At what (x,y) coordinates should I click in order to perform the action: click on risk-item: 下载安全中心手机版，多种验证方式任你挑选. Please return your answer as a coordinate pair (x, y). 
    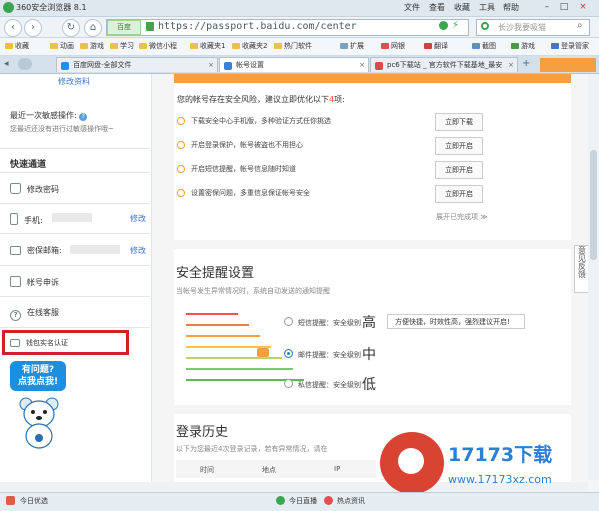
    Looking at the image, I should click on (254, 121).